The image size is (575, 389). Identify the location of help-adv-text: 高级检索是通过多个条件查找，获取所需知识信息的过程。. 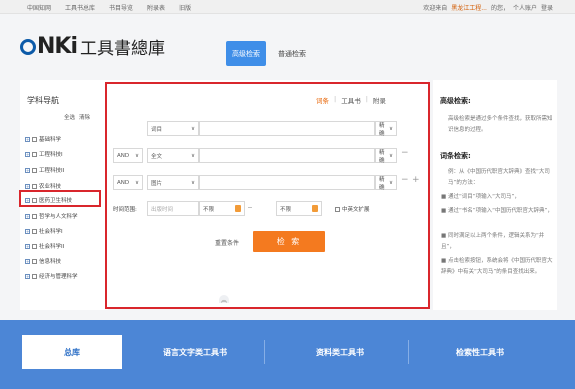
(500, 124).